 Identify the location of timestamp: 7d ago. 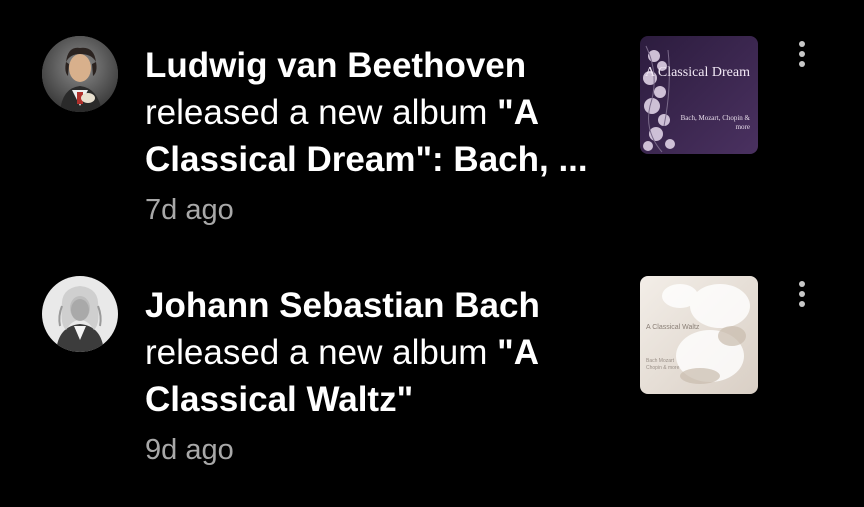
(189, 210).